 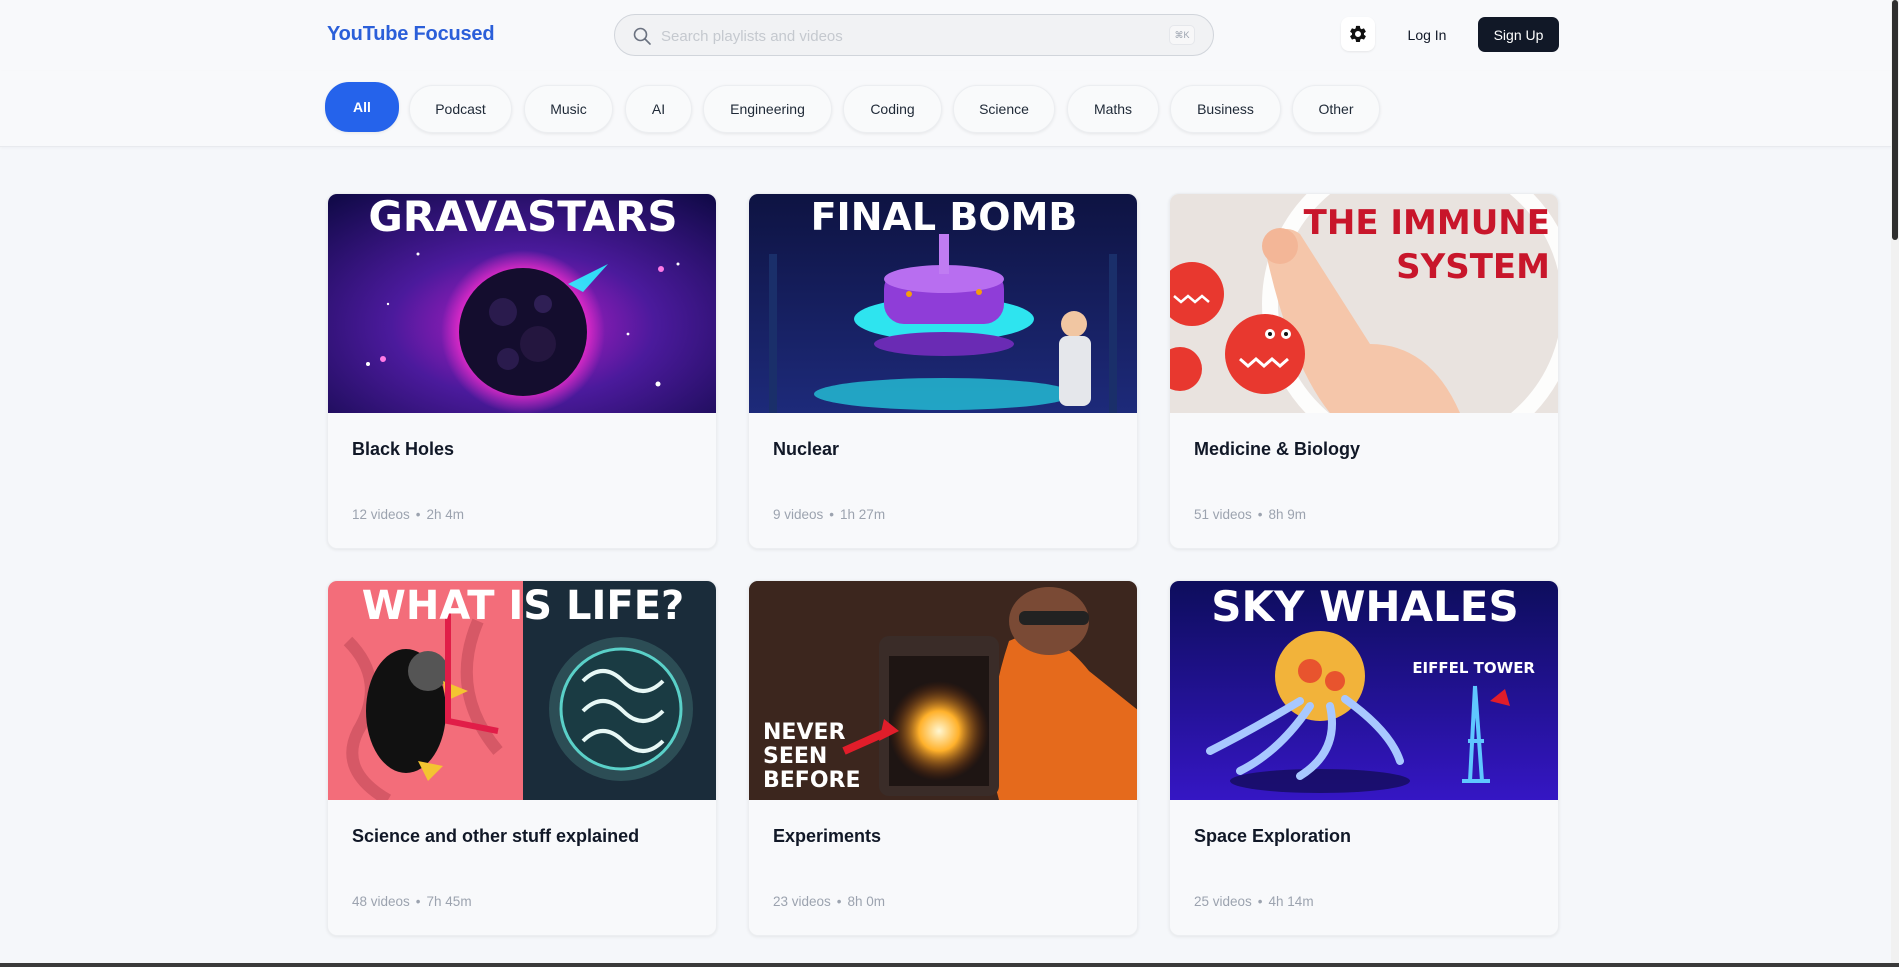 I want to click on playlist-duration: 1h 27m, so click(x=863, y=514).